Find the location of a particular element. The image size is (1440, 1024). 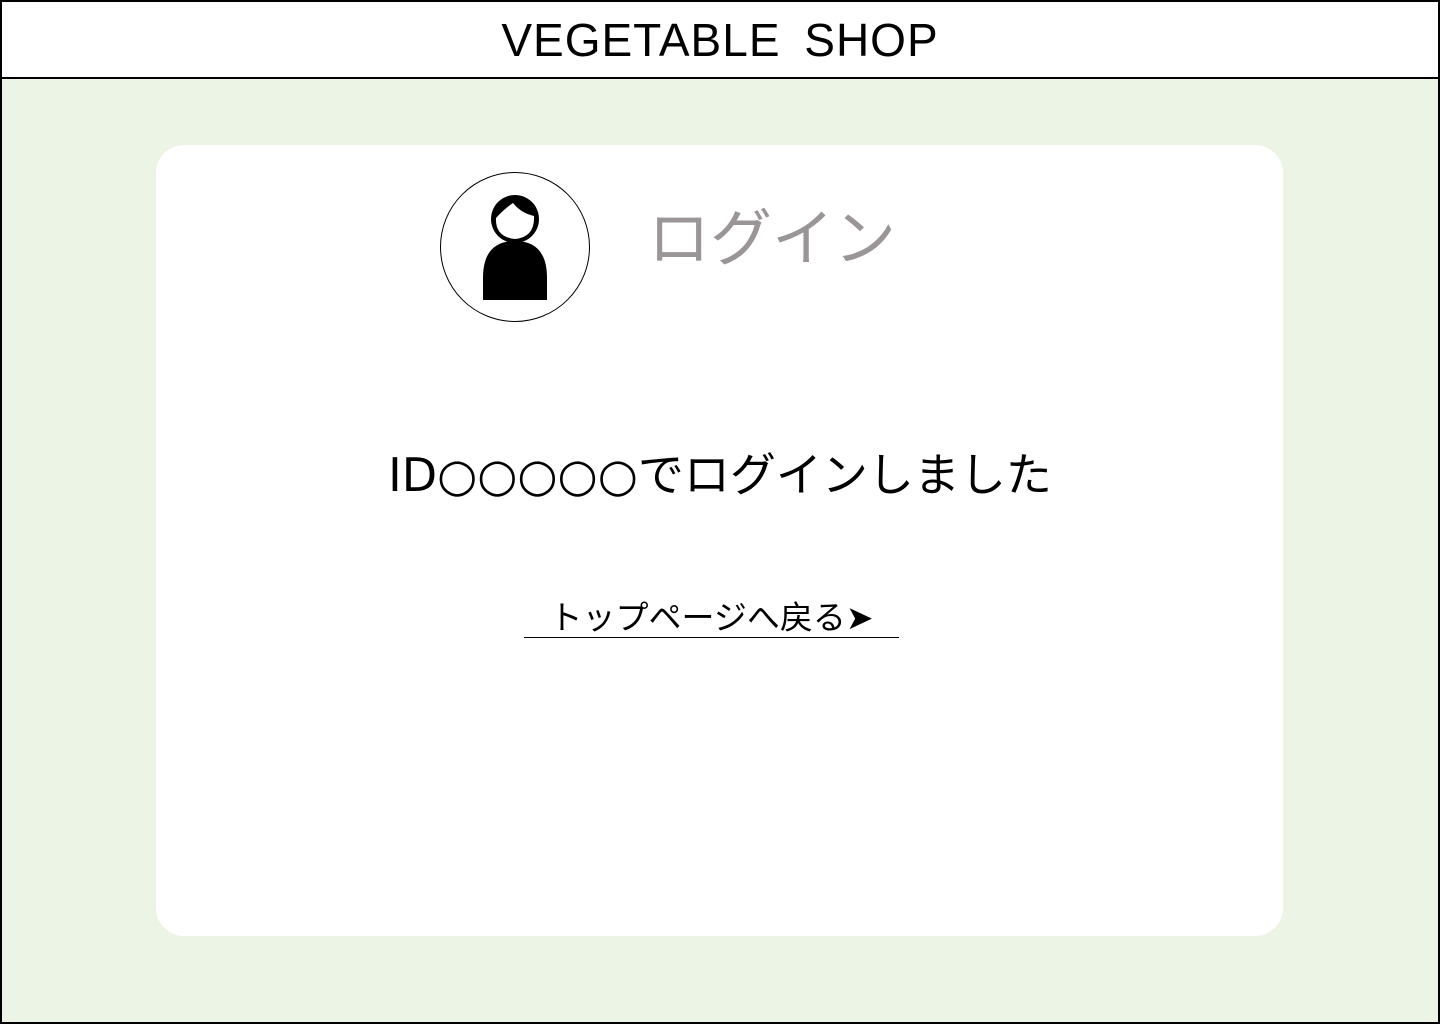

header-bar: VEGETABLE SHOP is located at coordinates (720, 39).